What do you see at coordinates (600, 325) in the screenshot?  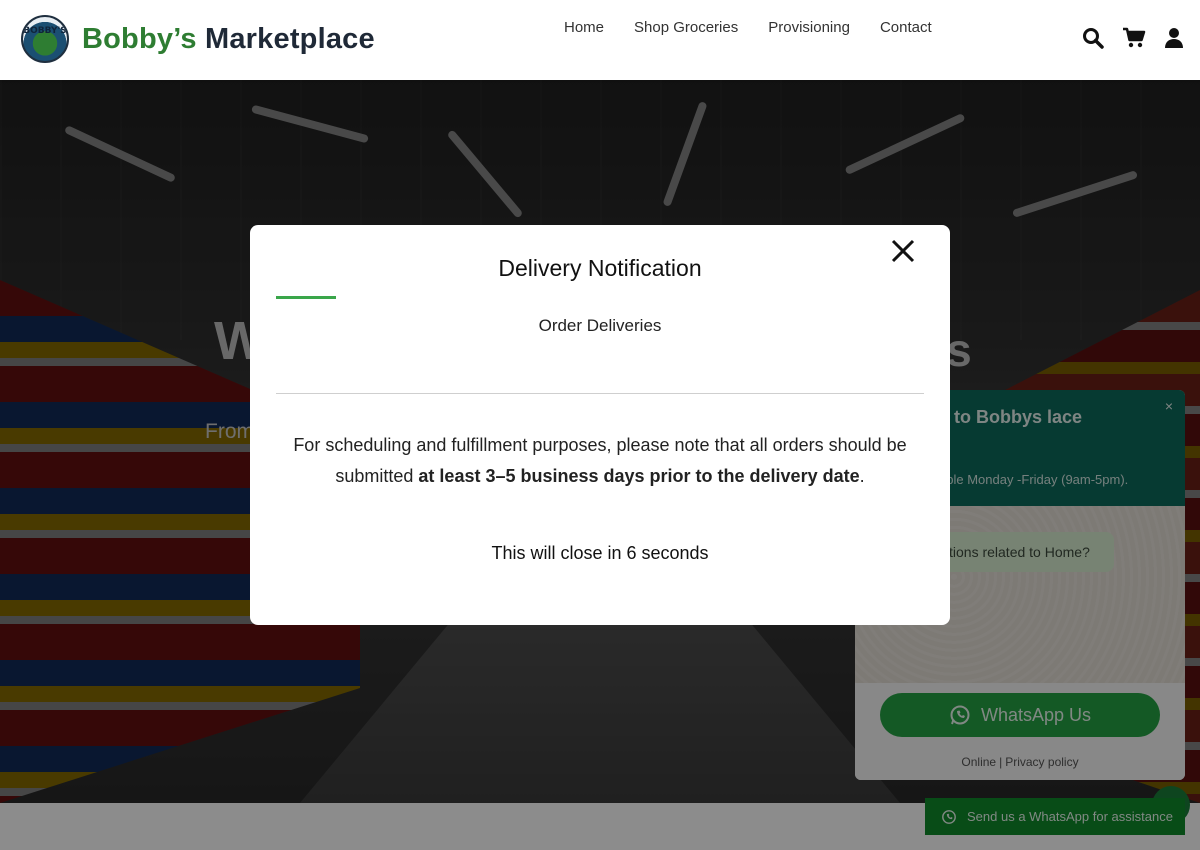 I see `modal-subtitle: Order Deliveries` at bounding box center [600, 325].